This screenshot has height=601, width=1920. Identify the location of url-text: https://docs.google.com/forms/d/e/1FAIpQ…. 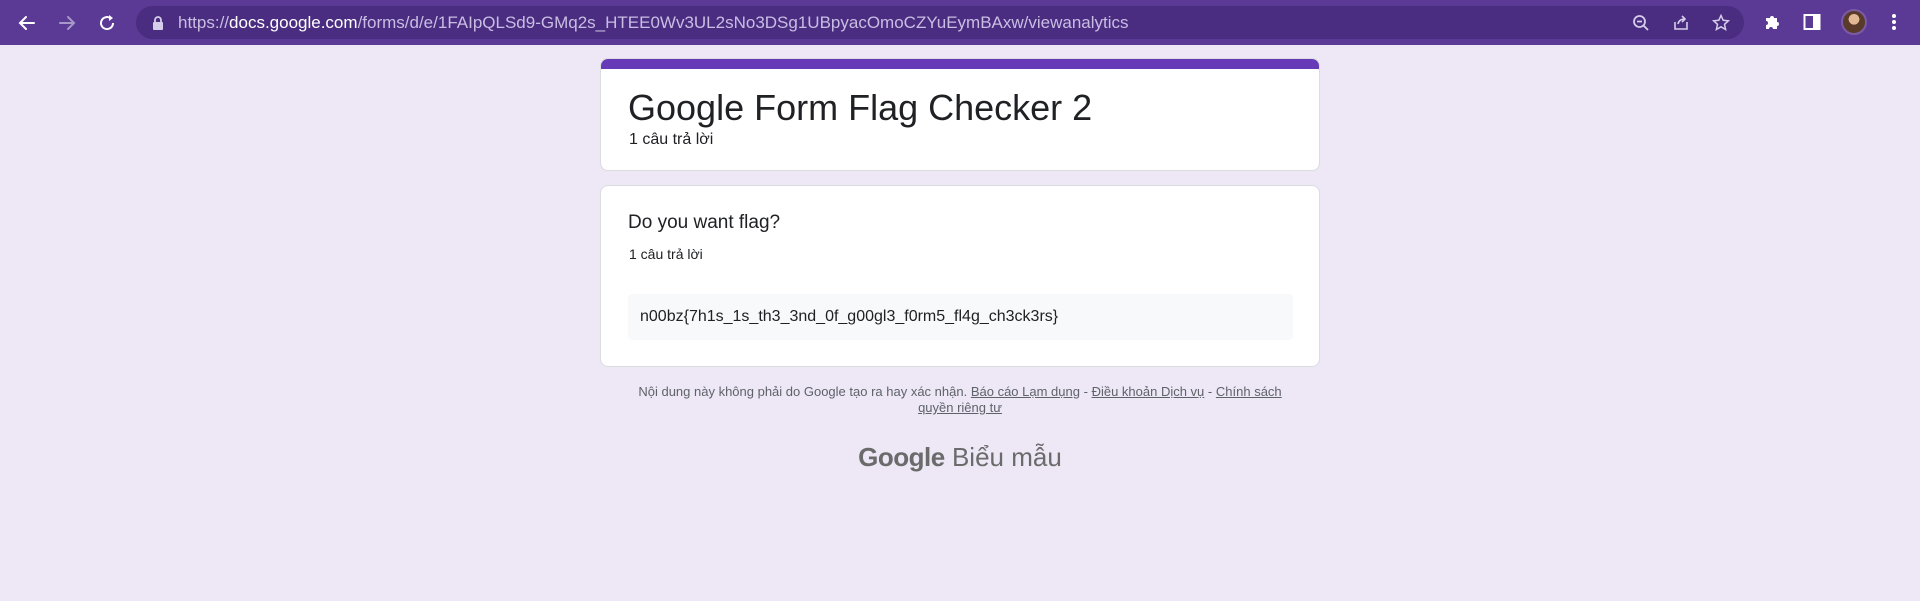
(653, 23).